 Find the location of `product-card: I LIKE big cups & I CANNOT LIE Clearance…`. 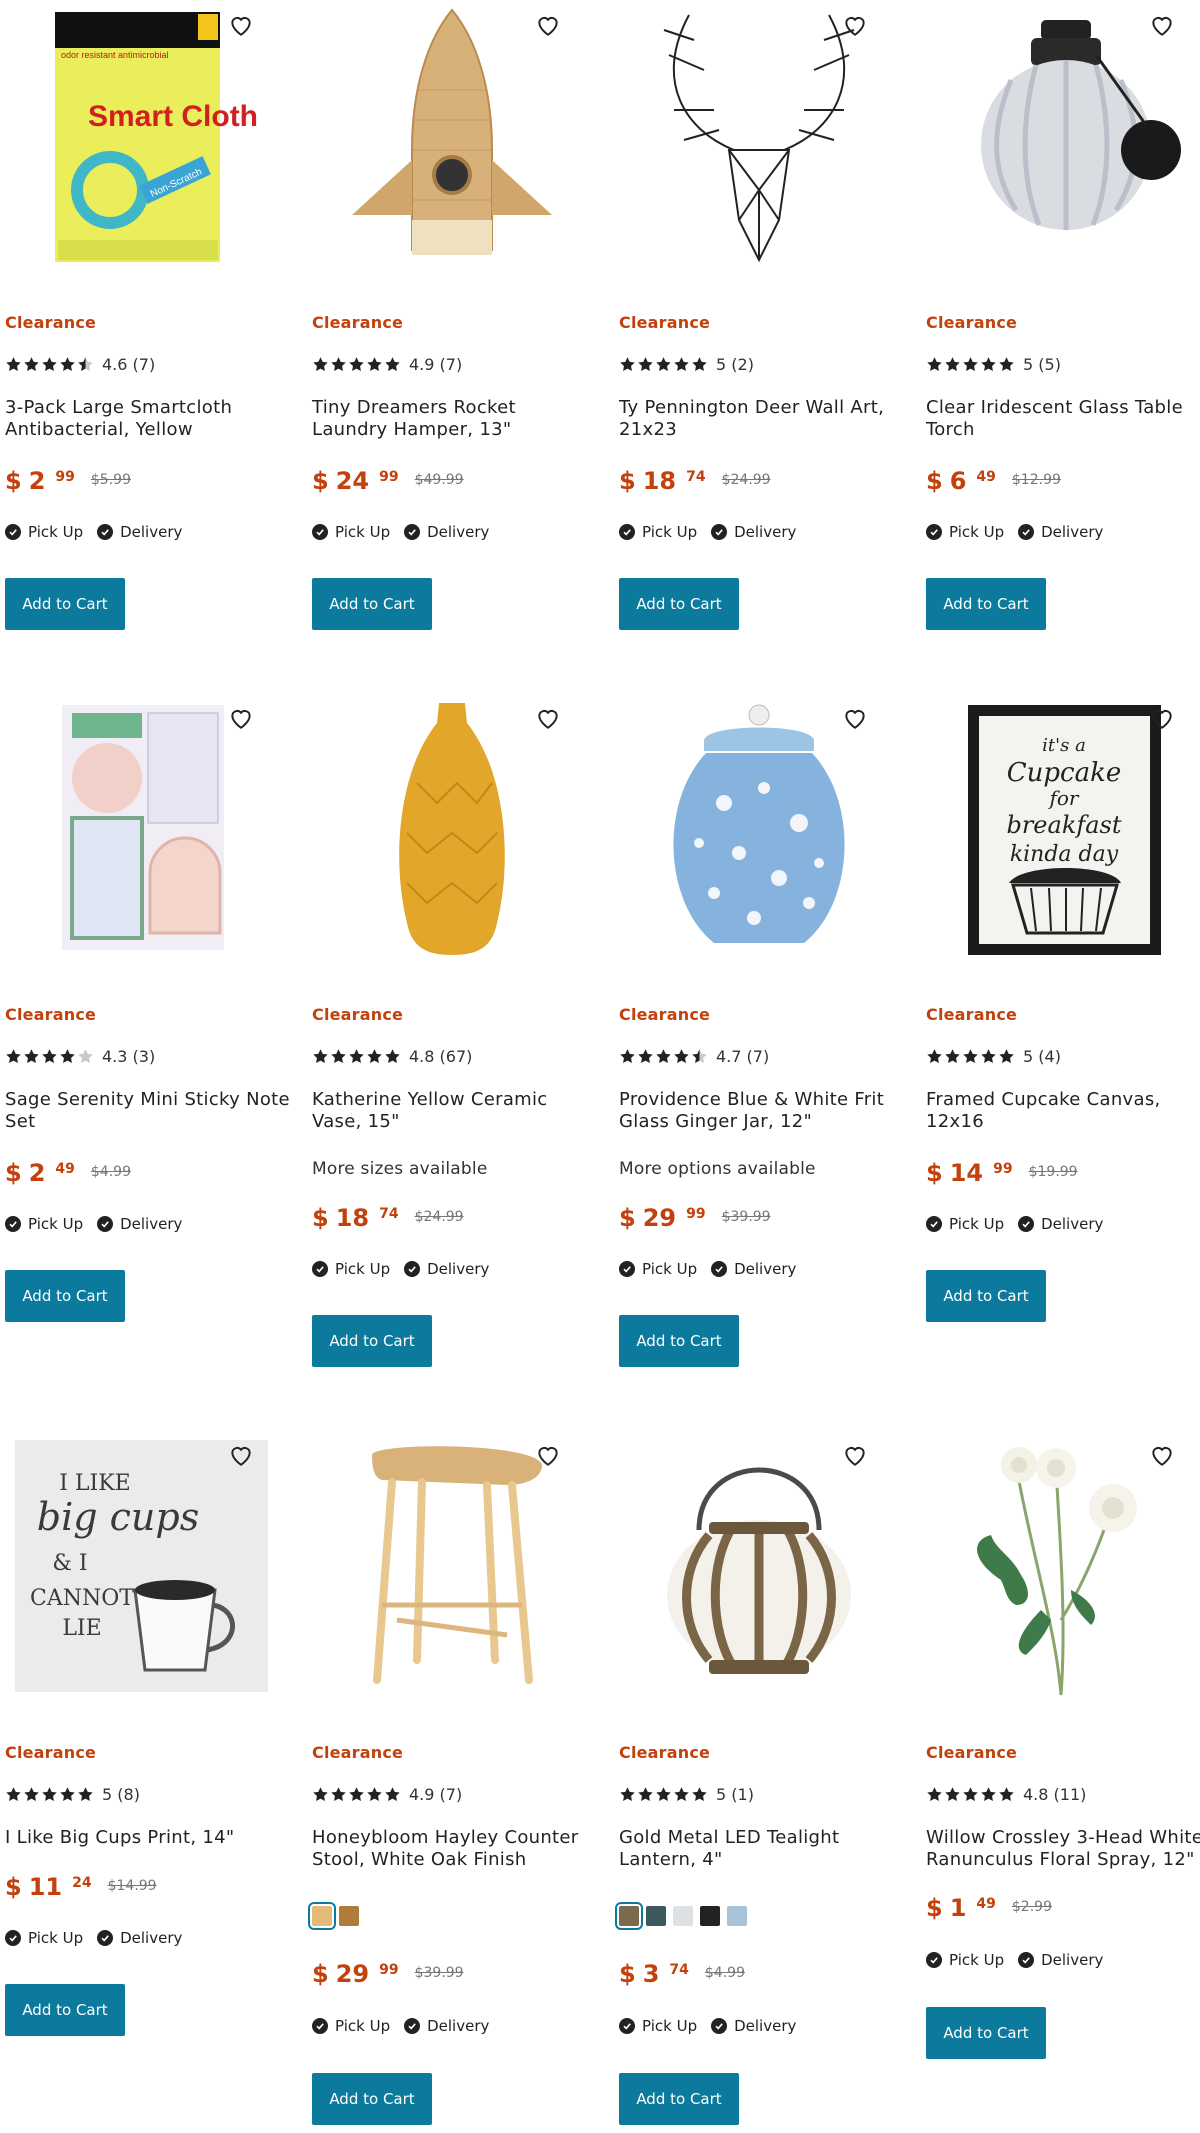

product-card: I LIKE big cups & I CANNOT LIE Clearance… is located at coordinates (145, 1781).